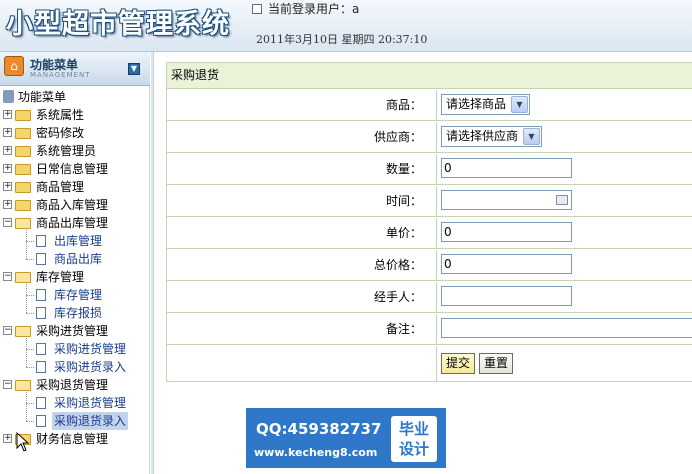  I want to click on sidebar-item: + 系统属性, so click(75, 115).